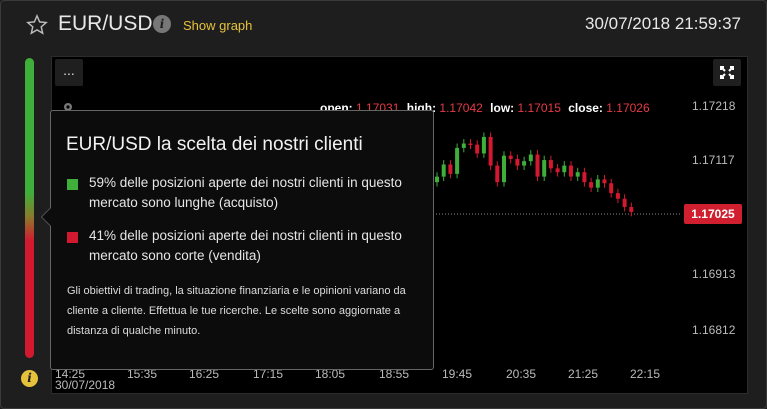  I want to click on short-color-square, so click(72, 237).